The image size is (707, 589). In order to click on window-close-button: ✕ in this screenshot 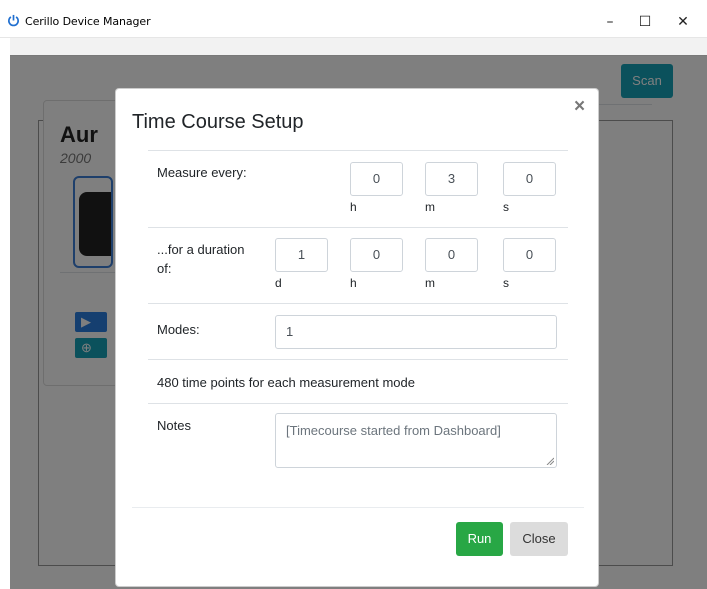, I will do `click(683, 22)`.